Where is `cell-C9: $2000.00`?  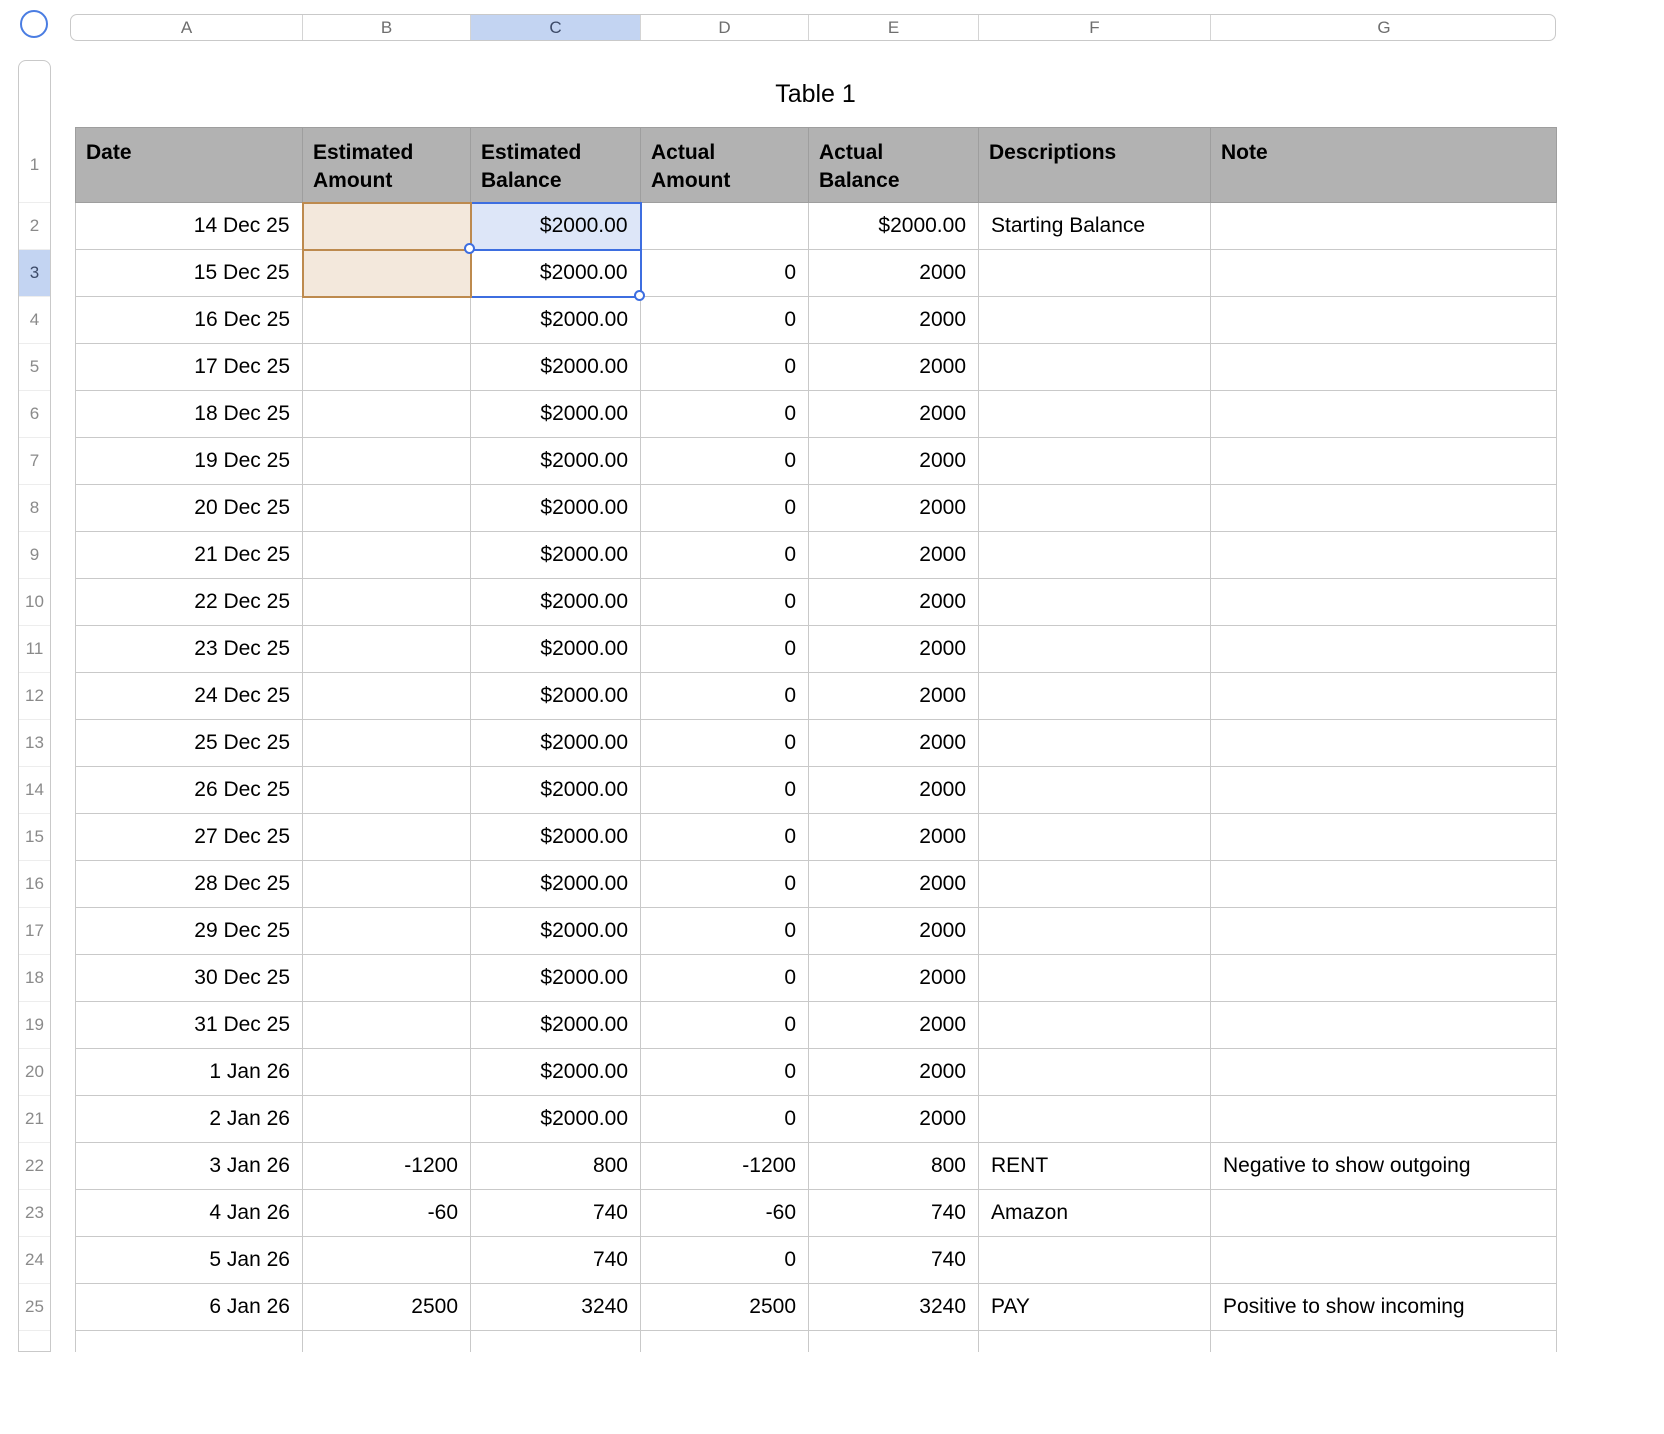
cell-C9: $2000.00 is located at coordinates (555, 555).